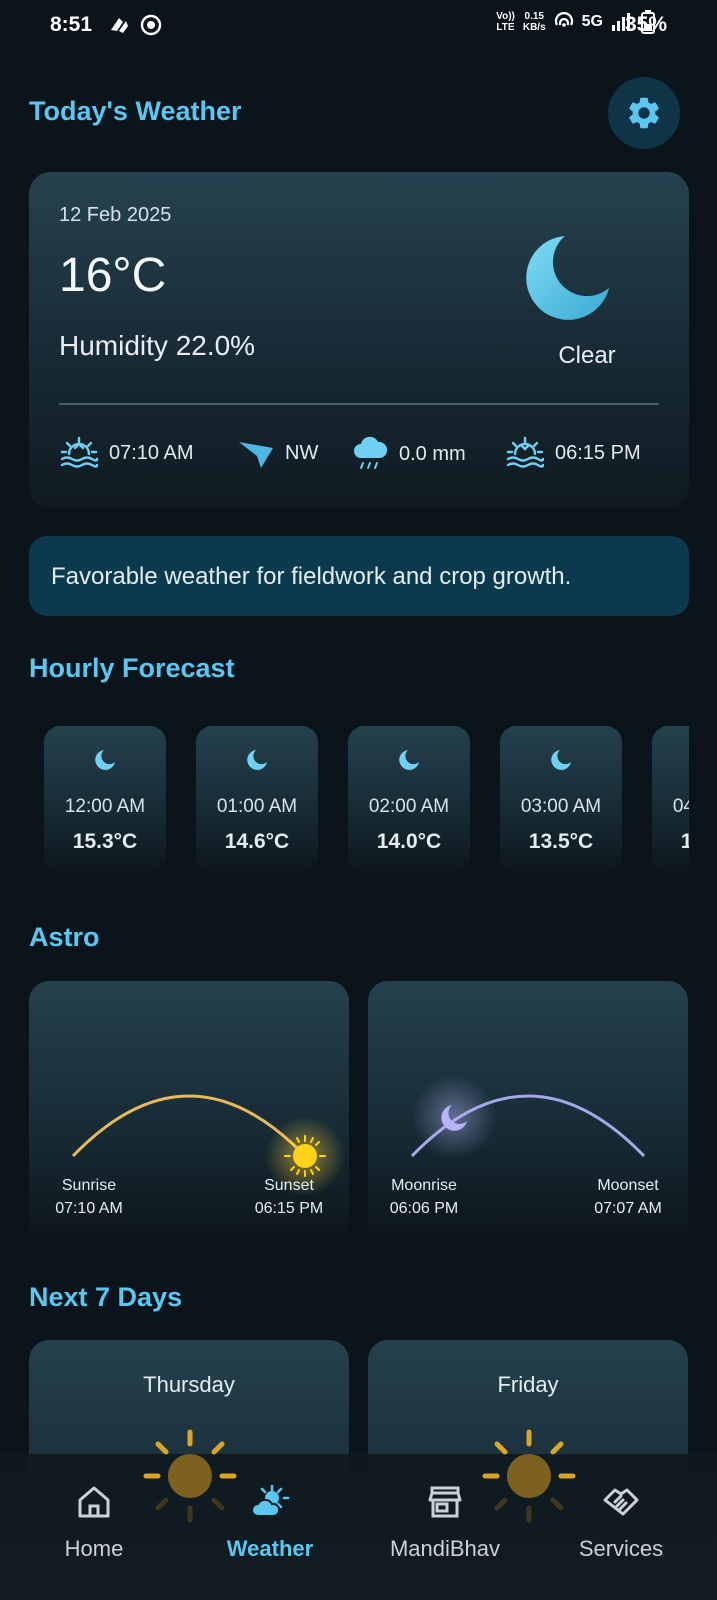 The image size is (717, 1600). What do you see at coordinates (525, 452) in the screenshot?
I see `sunset-icon` at bounding box center [525, 452].